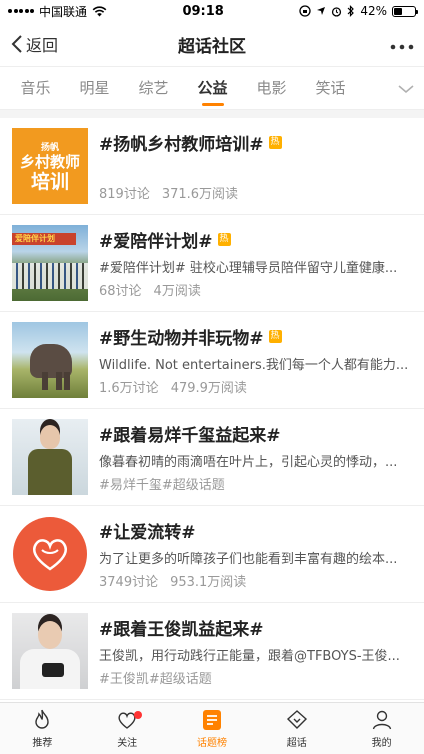 This screenshot has width=424, height=754. Describe the element at coordinates (162, 485) in the screenshot. I see `topic-stats: #易烊千玺#超级话题` at that location.